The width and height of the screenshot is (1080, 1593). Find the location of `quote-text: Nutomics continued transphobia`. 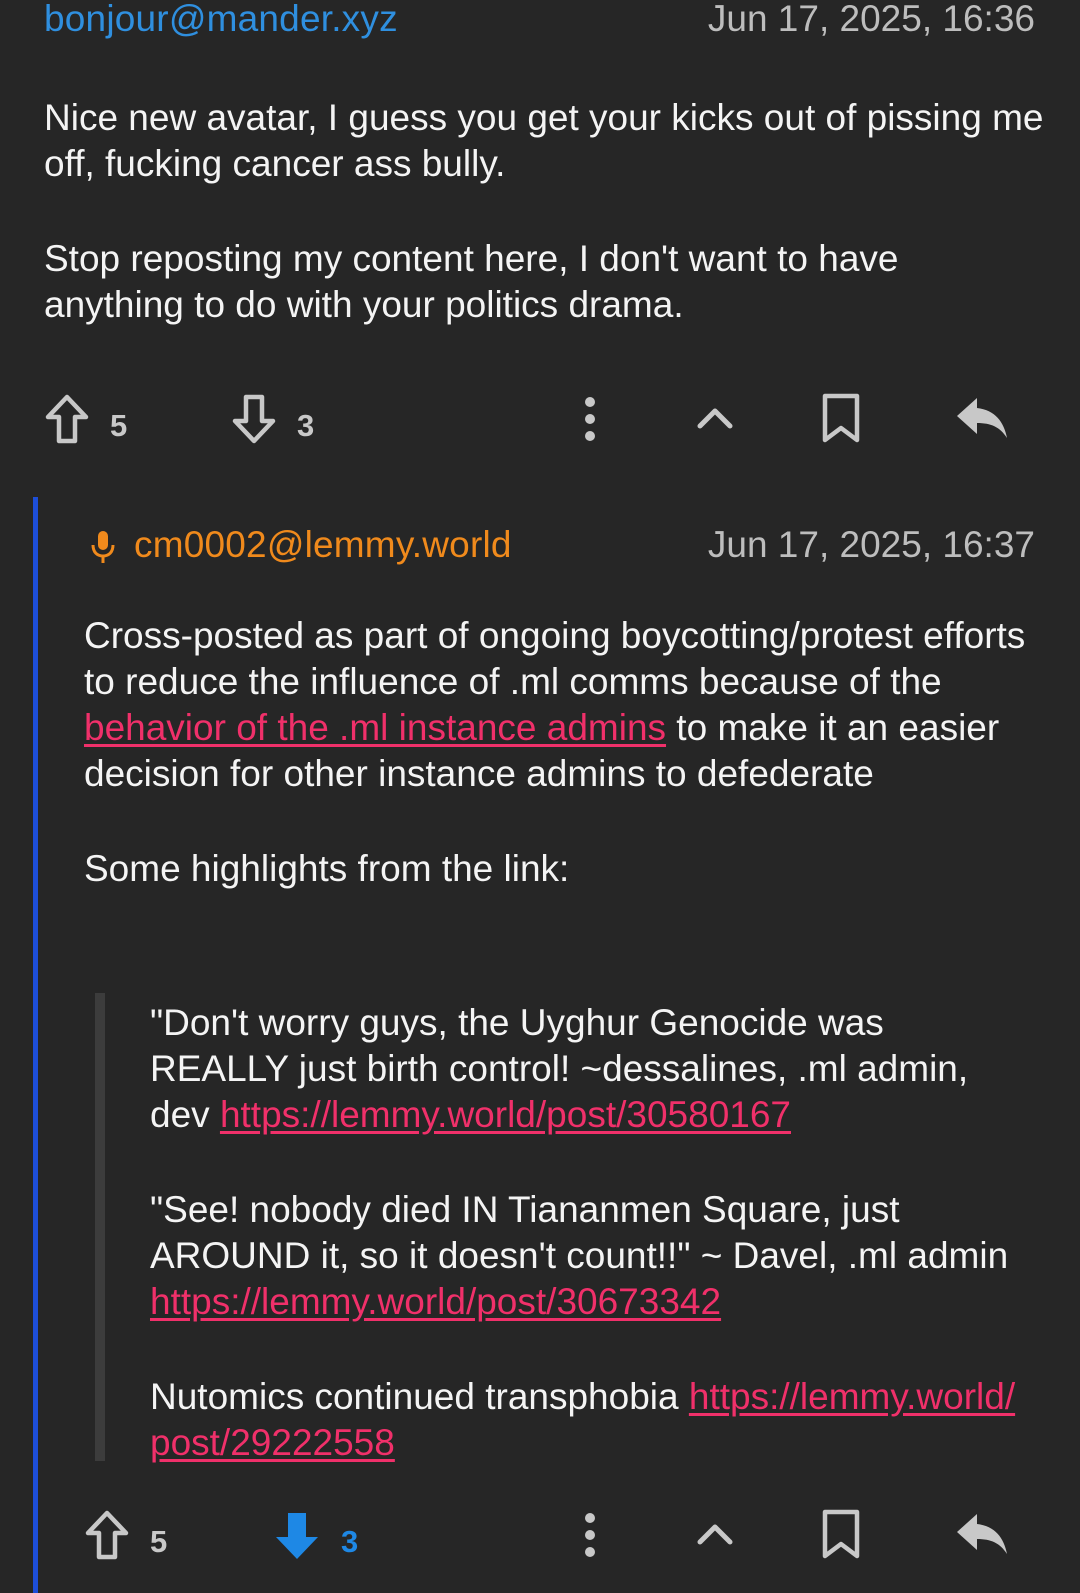

quote-text: Nutomics continued transphobia is located at coordinates (419, 1396).